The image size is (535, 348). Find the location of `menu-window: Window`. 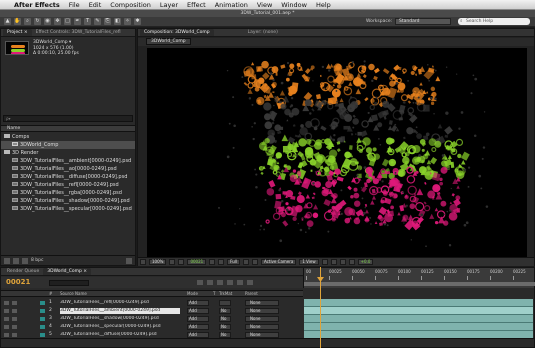

menu-window: Window is located at coordinates (294, 5).